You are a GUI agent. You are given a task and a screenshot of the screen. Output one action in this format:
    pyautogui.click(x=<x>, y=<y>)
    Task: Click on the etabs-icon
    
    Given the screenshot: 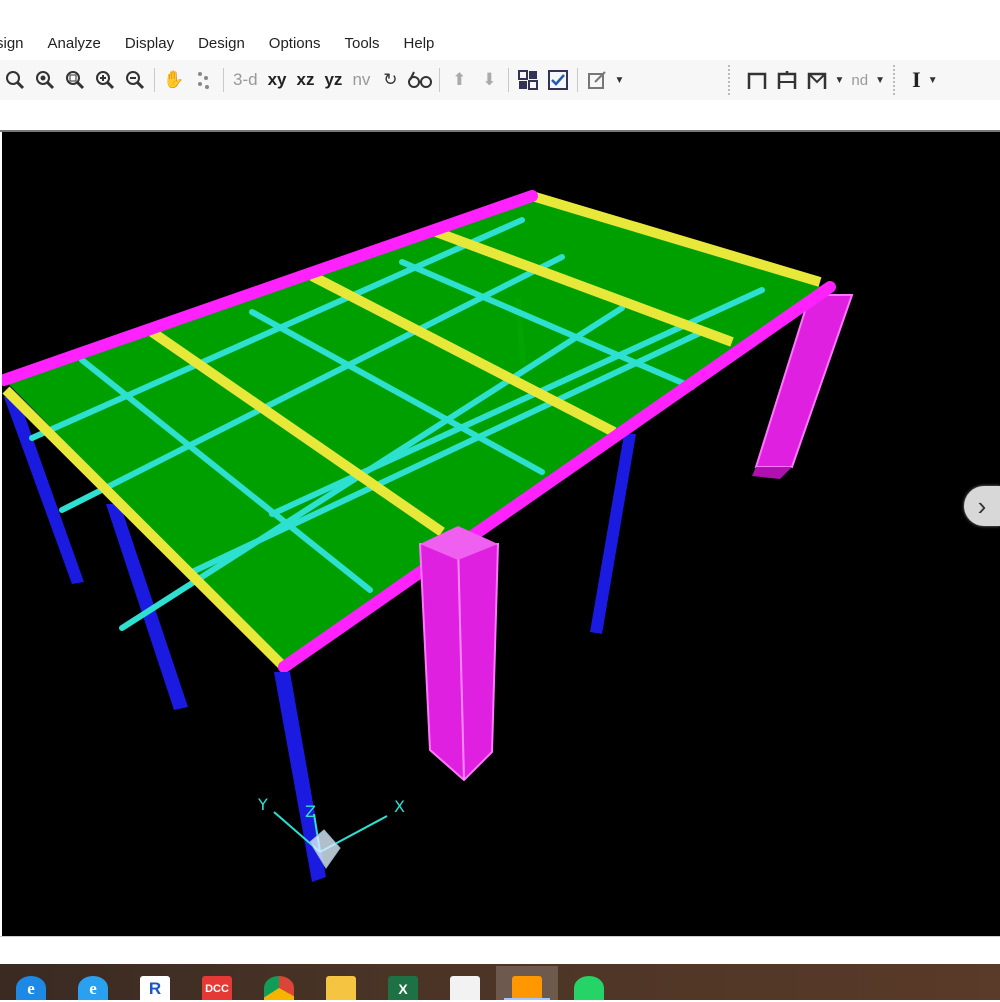 What is the action you would take?
    pyautogui.click(x=527, y=988)
    